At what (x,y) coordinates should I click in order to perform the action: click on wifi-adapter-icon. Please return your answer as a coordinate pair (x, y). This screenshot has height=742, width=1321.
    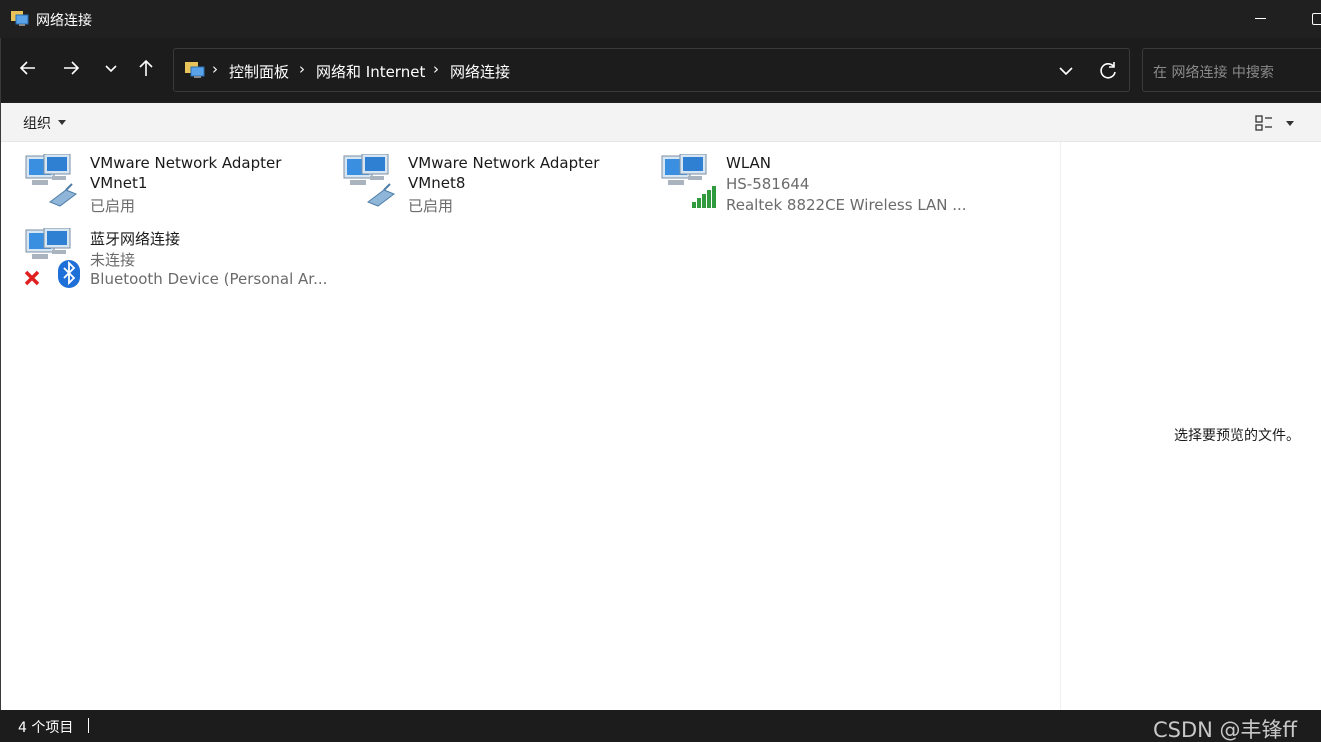
    Looking at the image, I should click on (688, 181).